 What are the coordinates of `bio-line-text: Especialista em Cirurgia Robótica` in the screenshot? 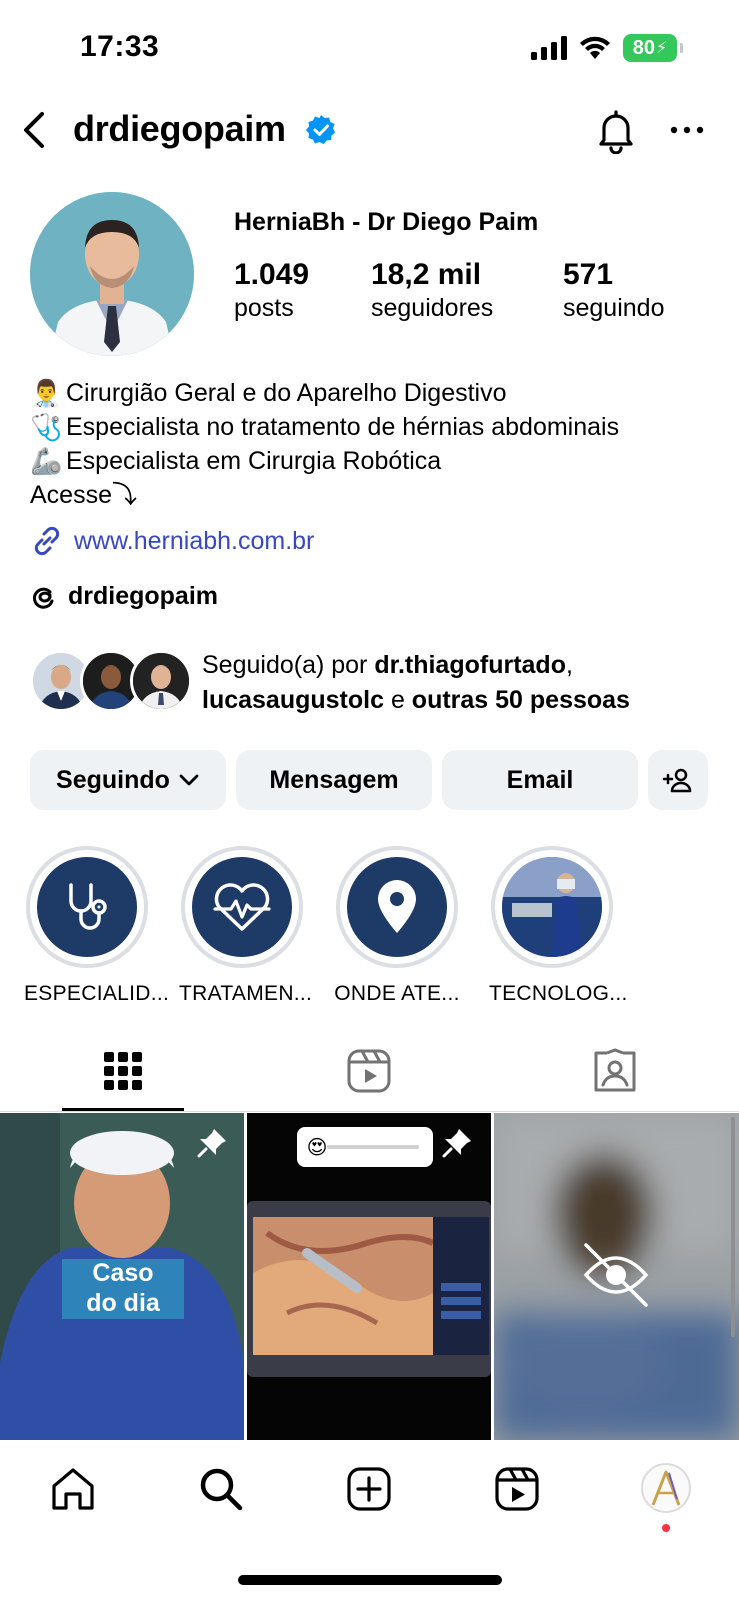 It's located at (254, 461).